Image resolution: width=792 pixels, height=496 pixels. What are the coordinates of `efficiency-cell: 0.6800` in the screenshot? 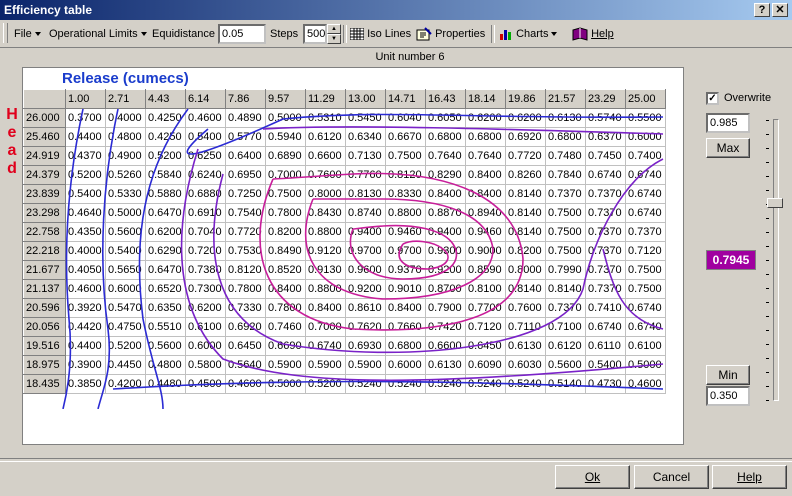 It's located at (445, 137).